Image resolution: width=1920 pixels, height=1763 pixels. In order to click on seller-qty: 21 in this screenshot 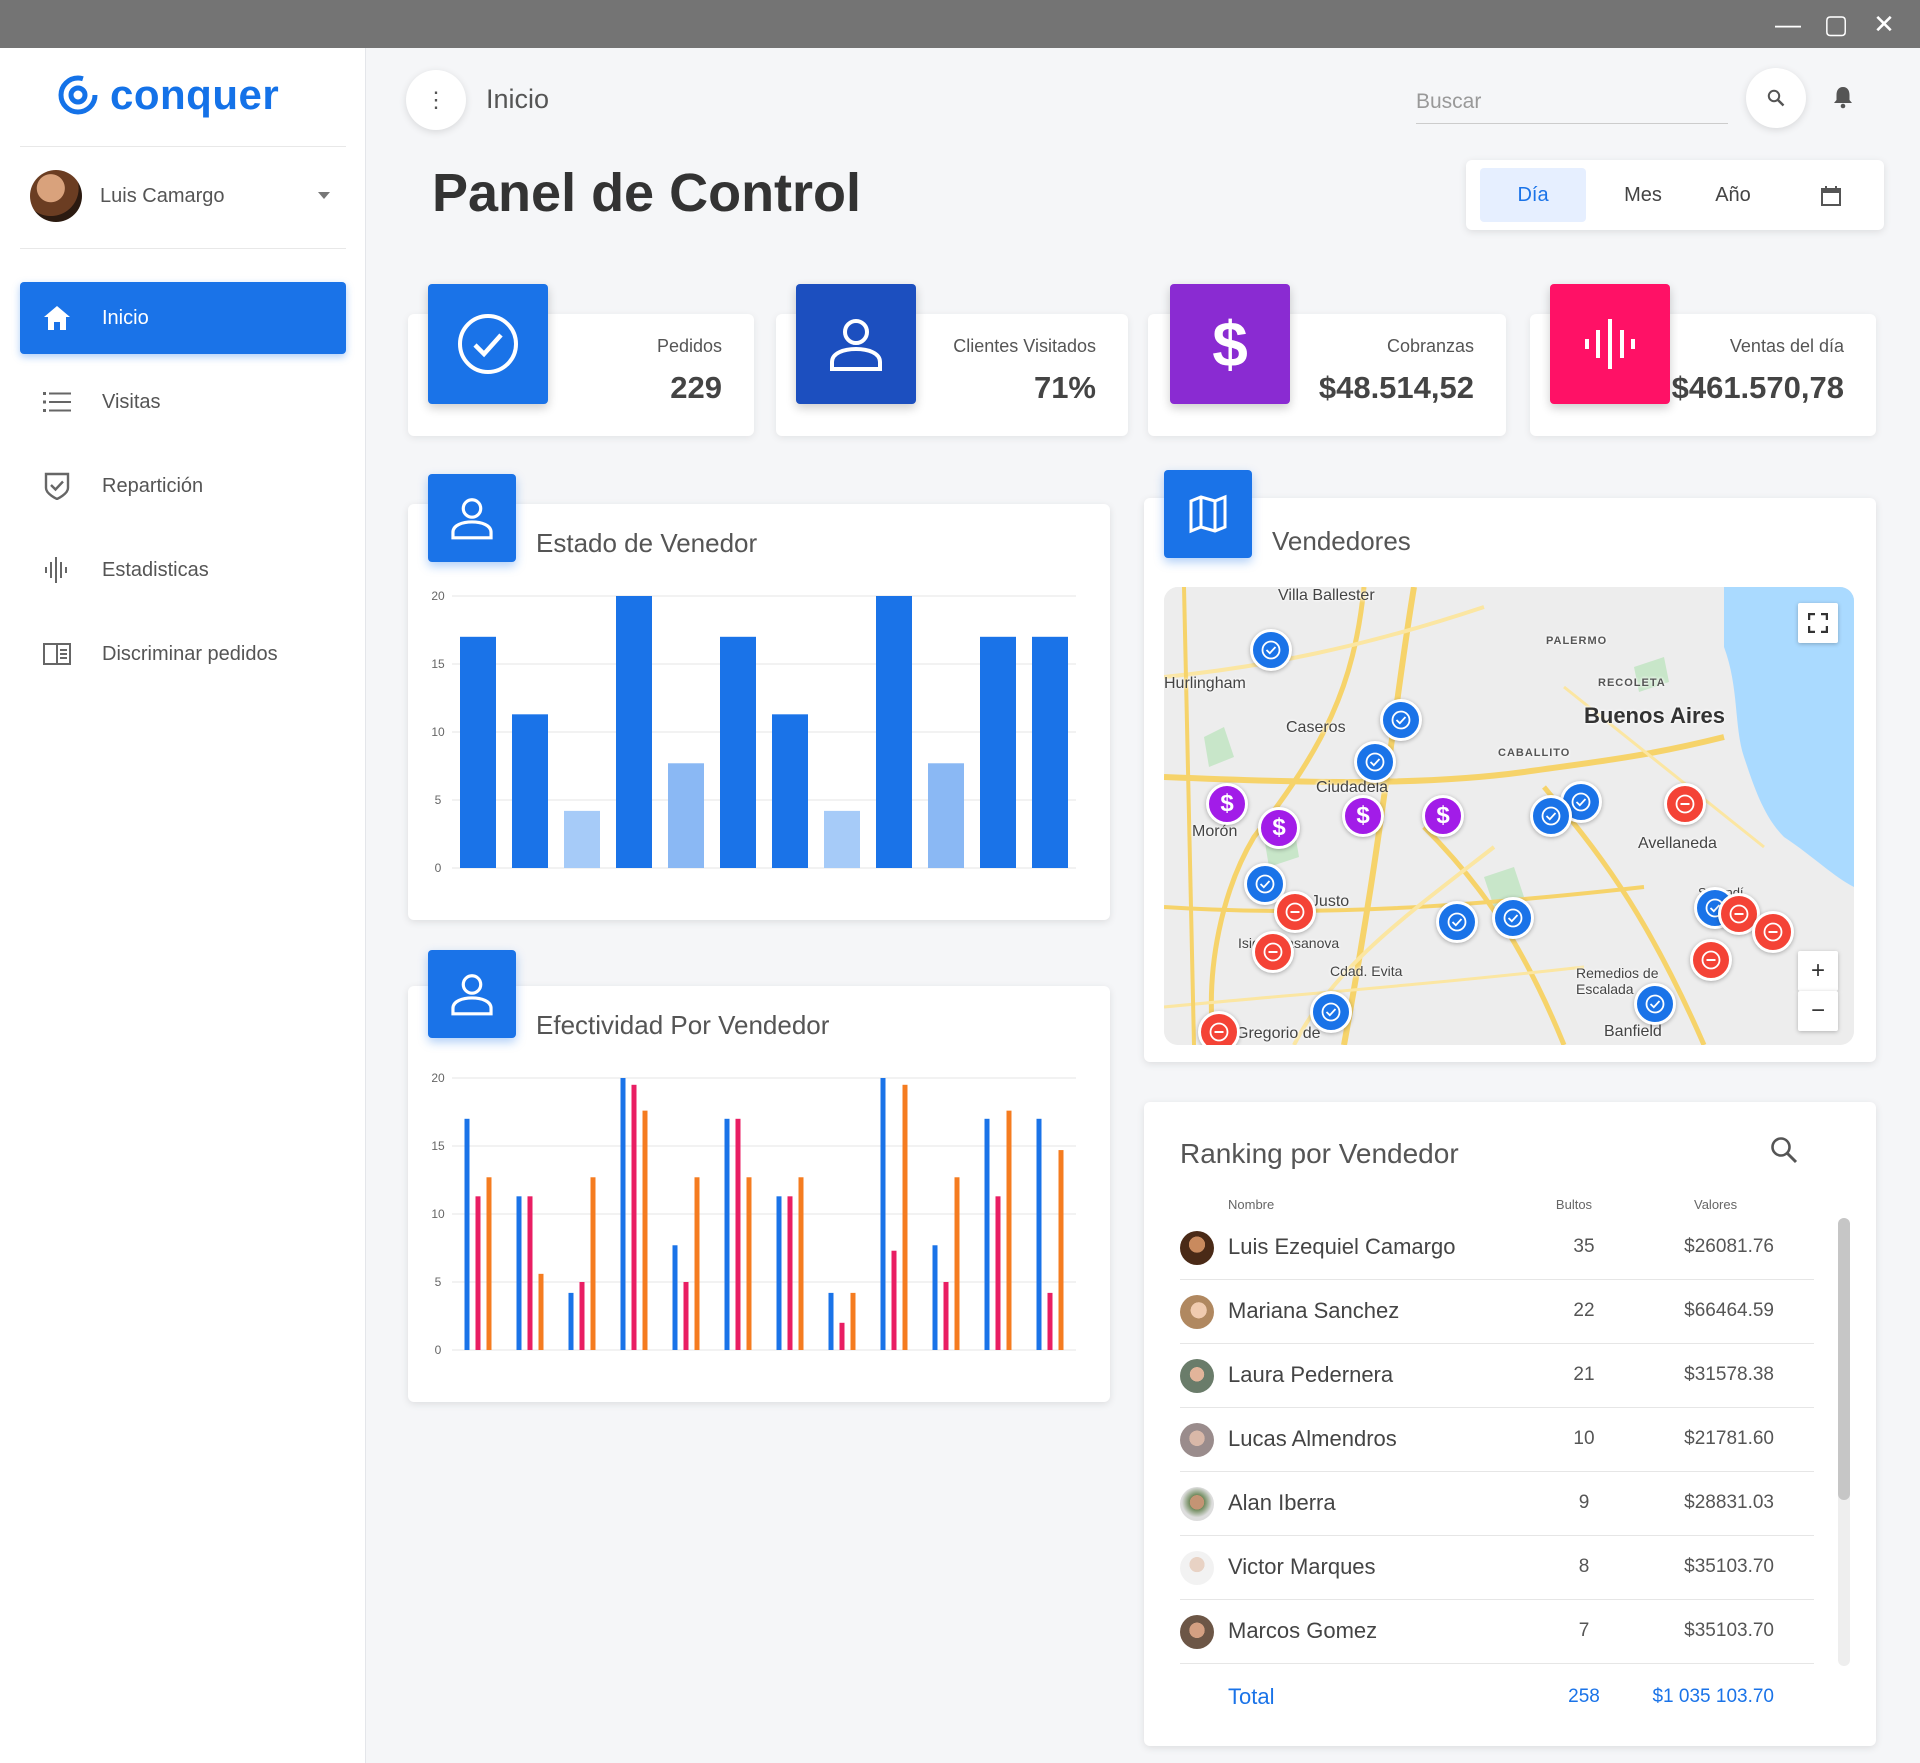, I will do `click(1584, 1374)`.